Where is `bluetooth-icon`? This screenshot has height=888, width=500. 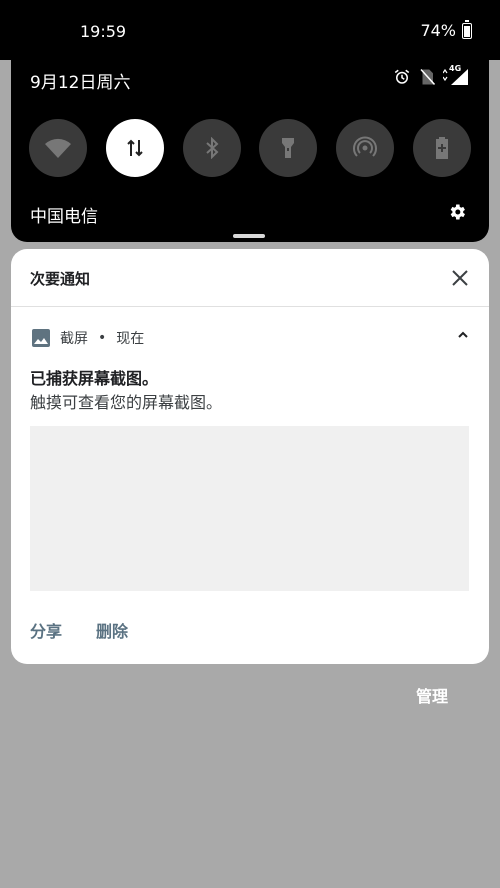
bluetooth-icon is located at coordinates (212, 148).